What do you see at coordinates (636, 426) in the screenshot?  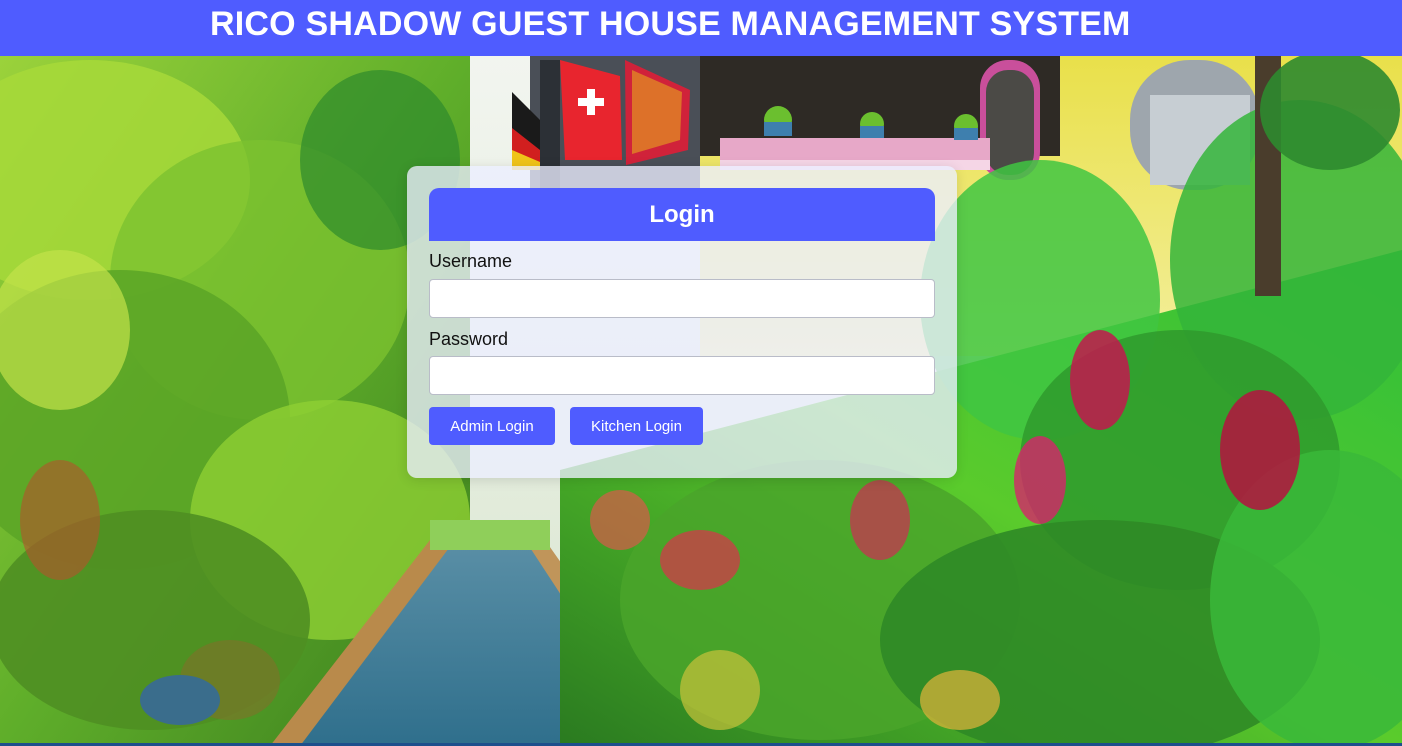 I see `kitchen-login-button: Kitchen Login` at bounding box center [636, 426].